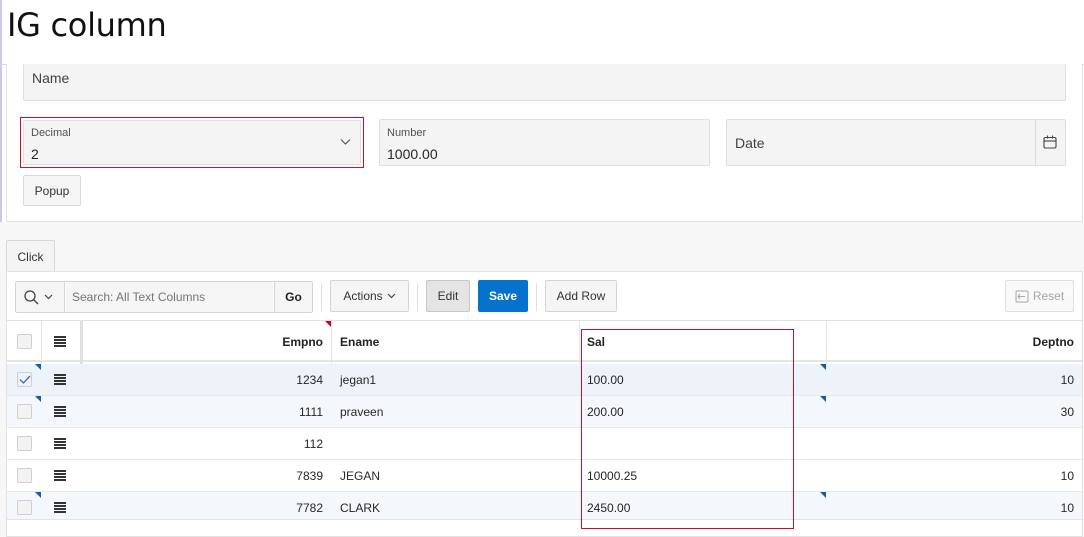 The image size is (1084, 537). I want to click on checkmark-icon, so click(25, 379).